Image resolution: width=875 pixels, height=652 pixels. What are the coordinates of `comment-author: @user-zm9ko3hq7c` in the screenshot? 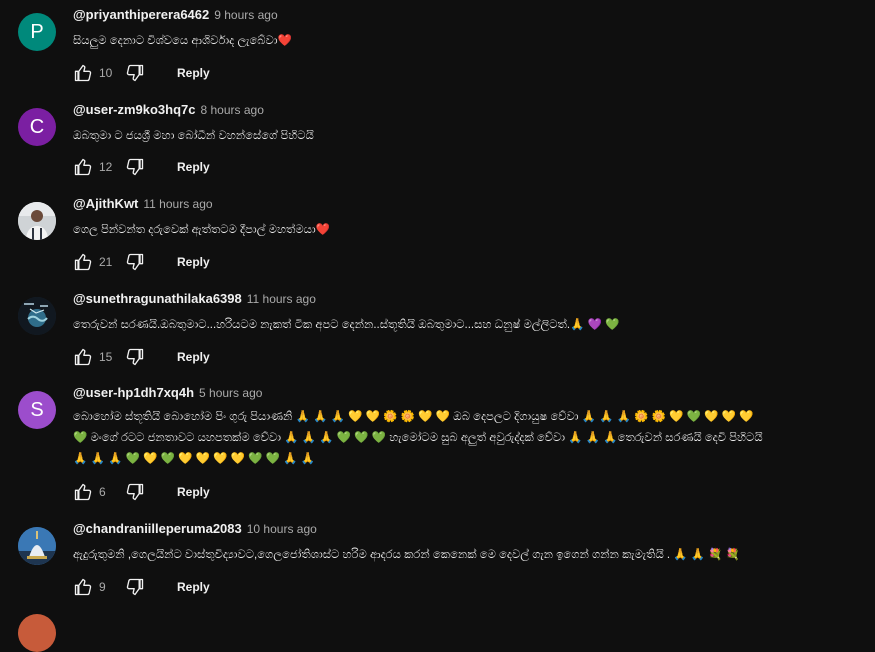 It's located at (134, 109).